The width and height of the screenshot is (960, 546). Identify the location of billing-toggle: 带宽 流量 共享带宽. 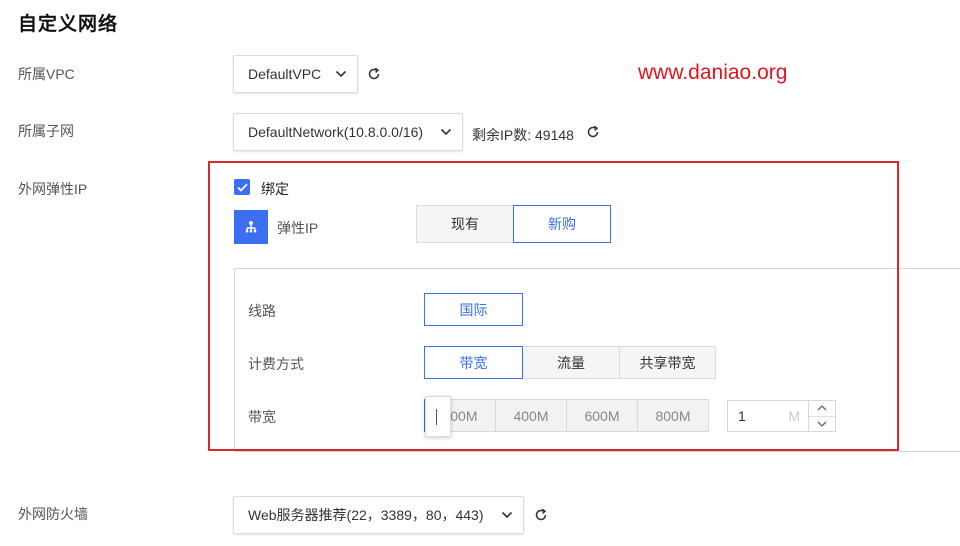
(570, 362).